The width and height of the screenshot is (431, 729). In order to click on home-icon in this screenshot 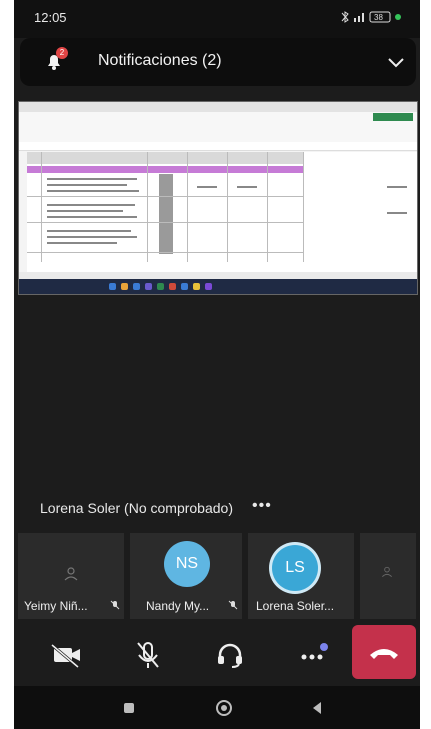, I will do `click(224, 708)`.